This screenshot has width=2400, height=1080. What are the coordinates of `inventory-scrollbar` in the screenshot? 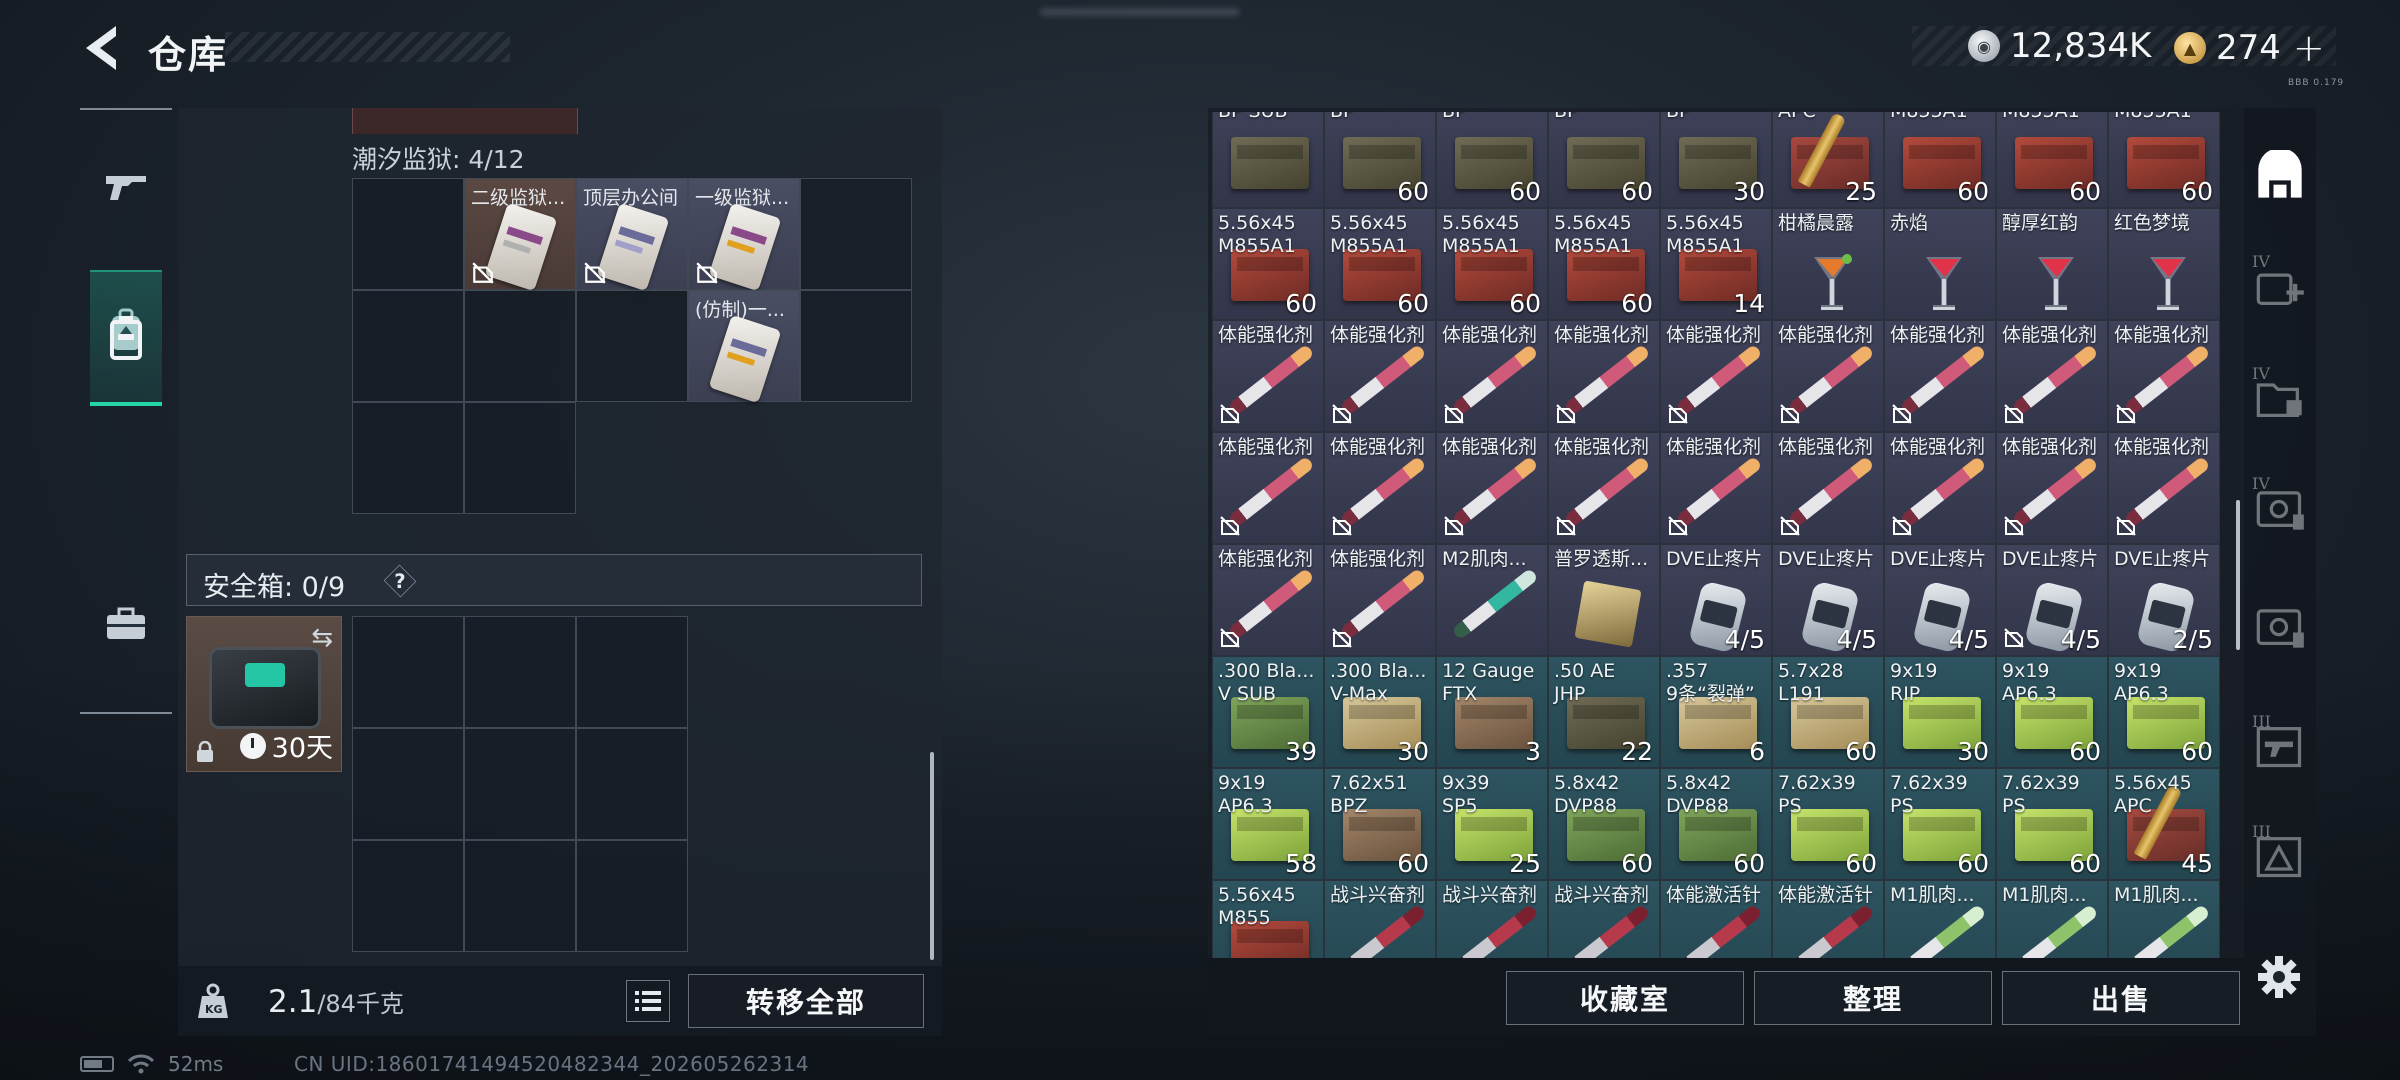 It's located at (2238, 575).